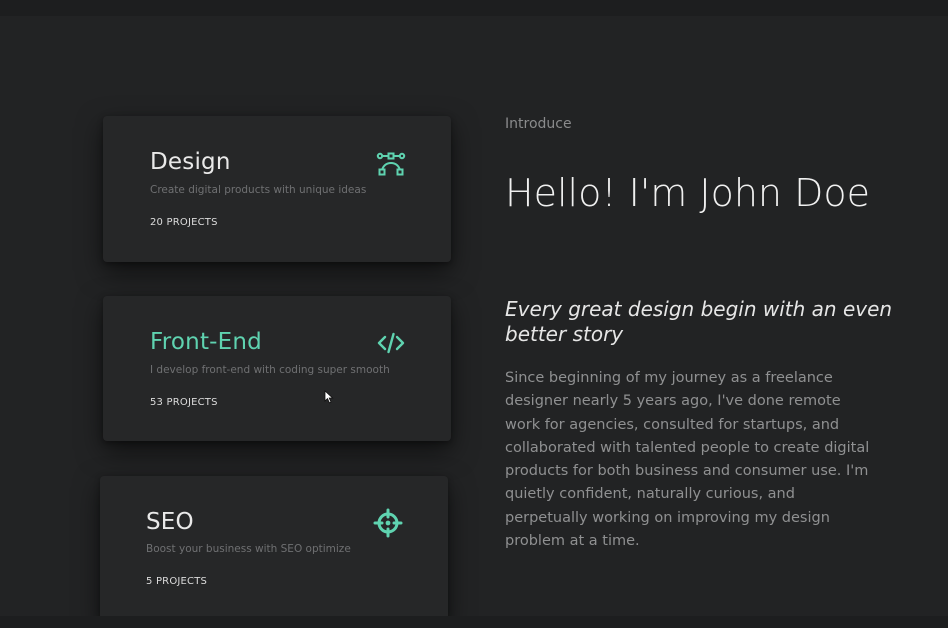 This screenshot has height=628, width=948. I want to click on service-description: Boost your business with SEO optimize, so click(248, 549).